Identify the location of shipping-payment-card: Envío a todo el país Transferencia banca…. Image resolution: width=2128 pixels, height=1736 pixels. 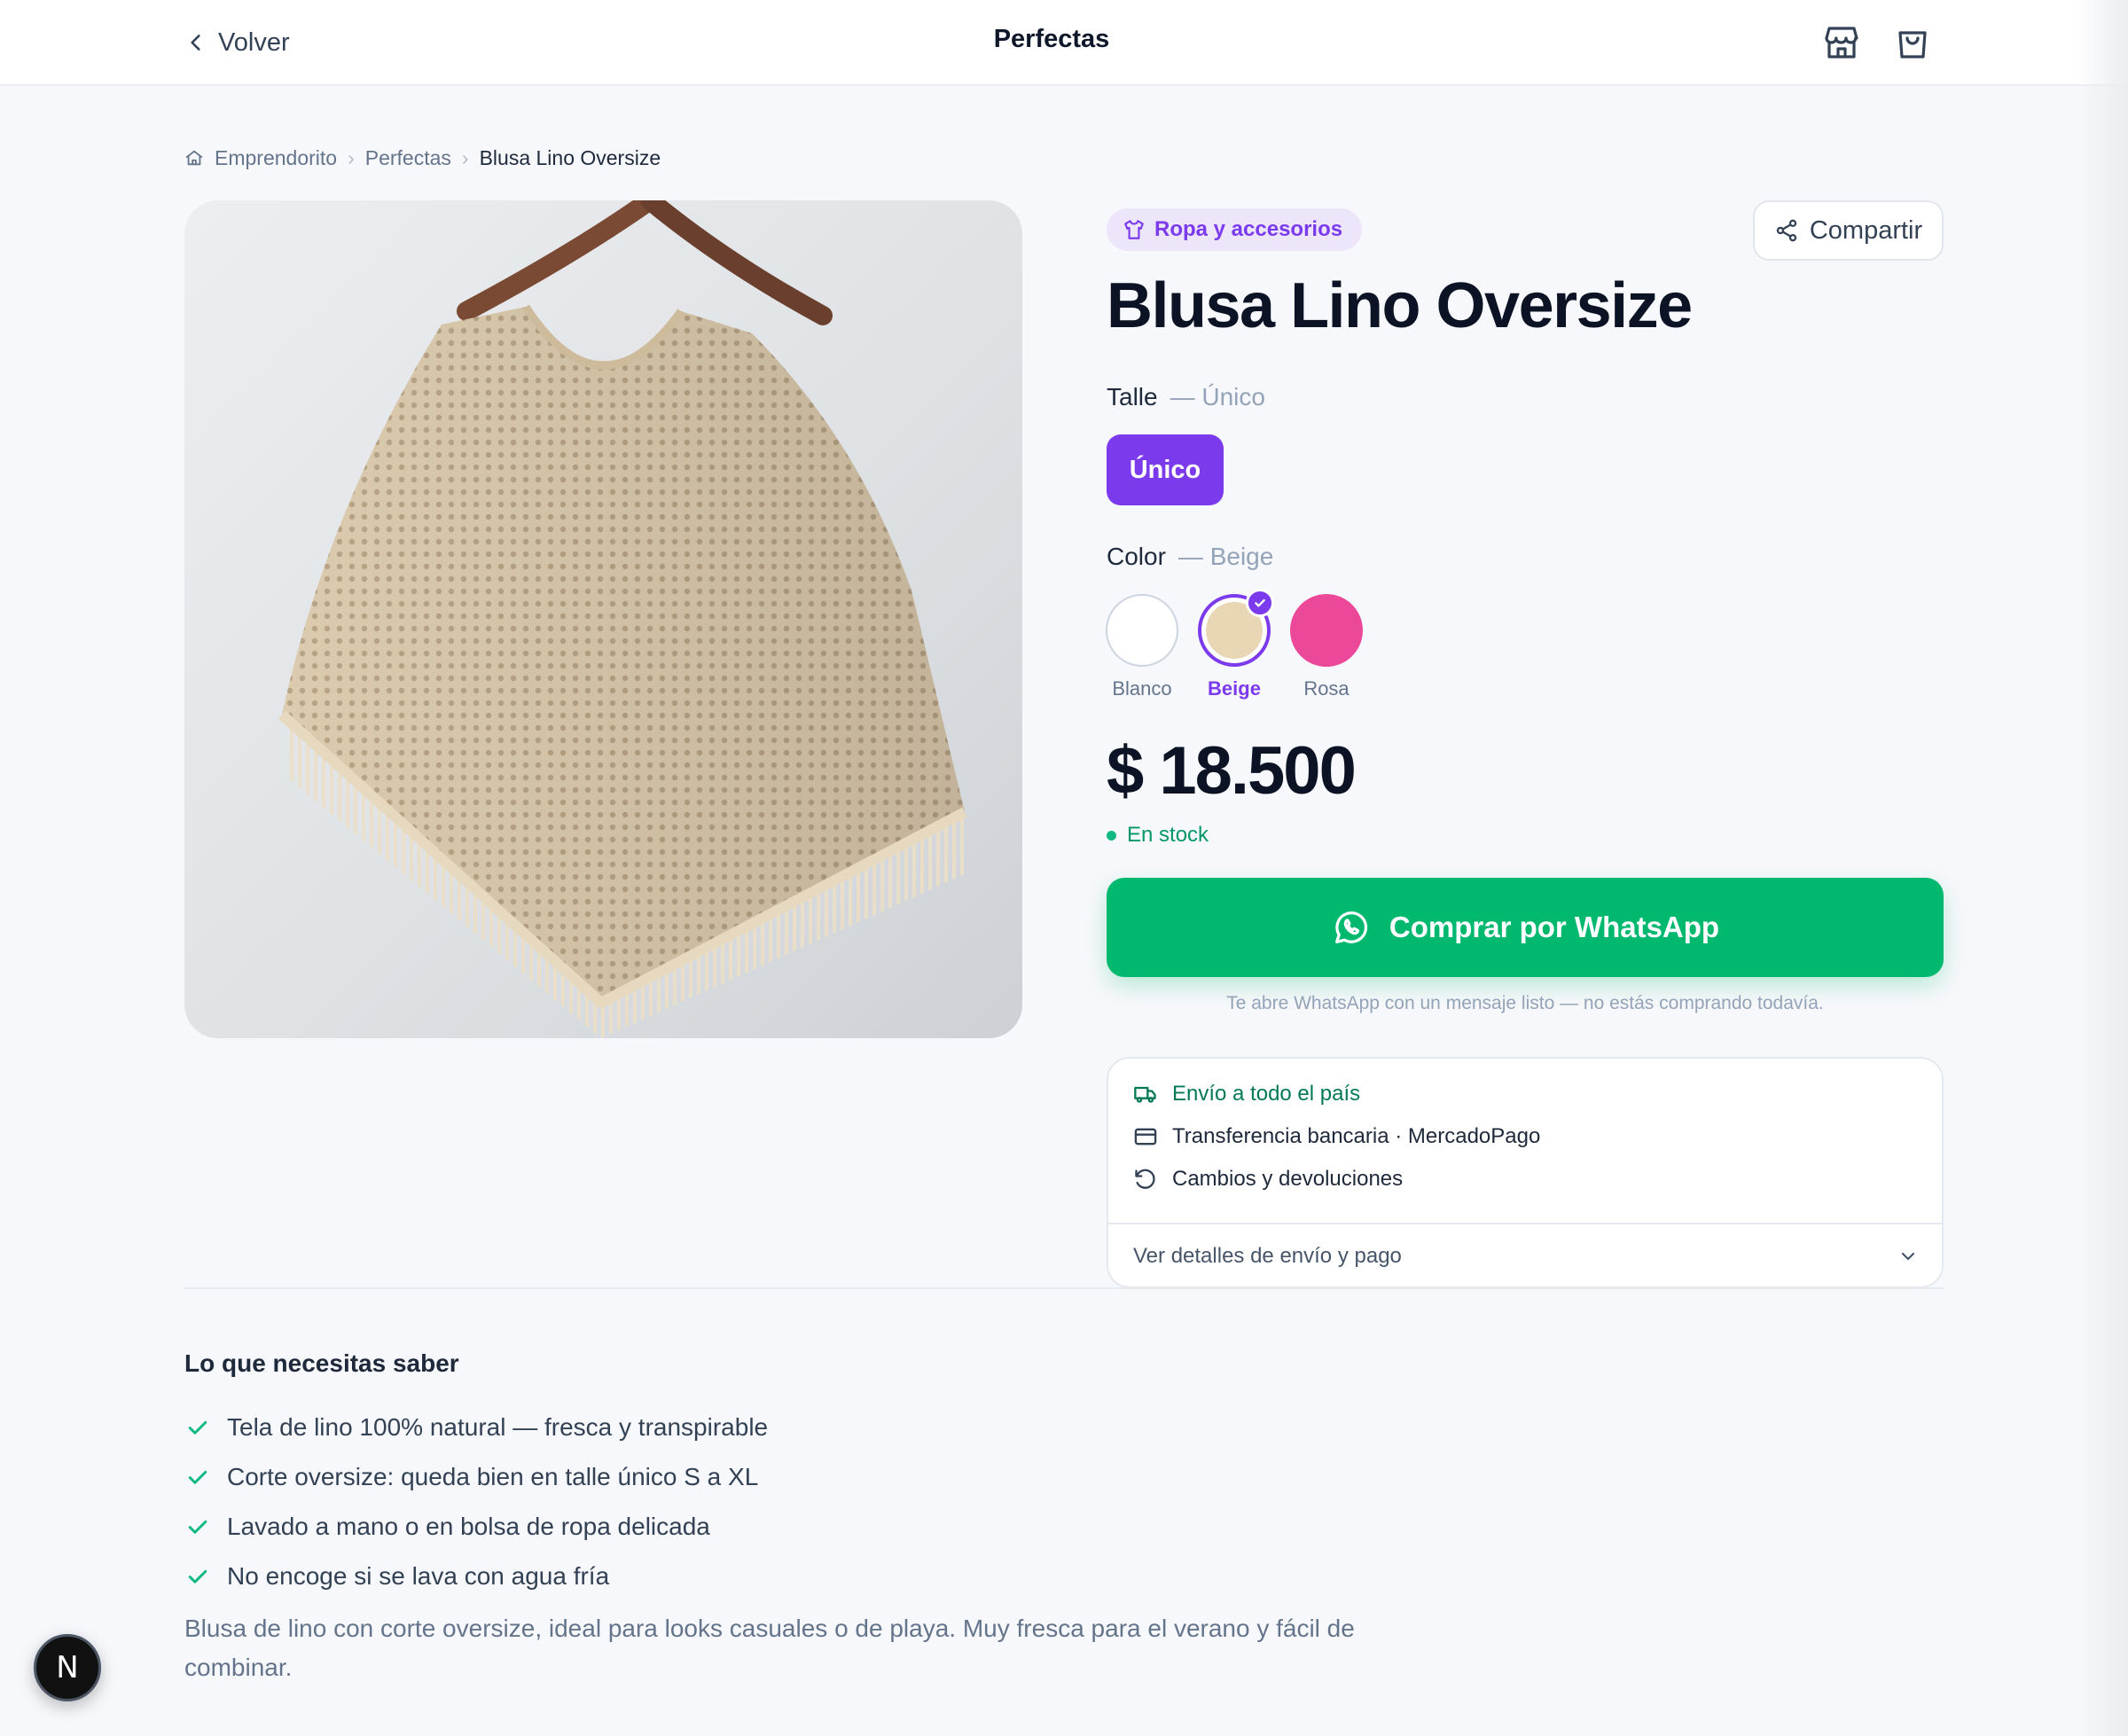
(1526, 1172).